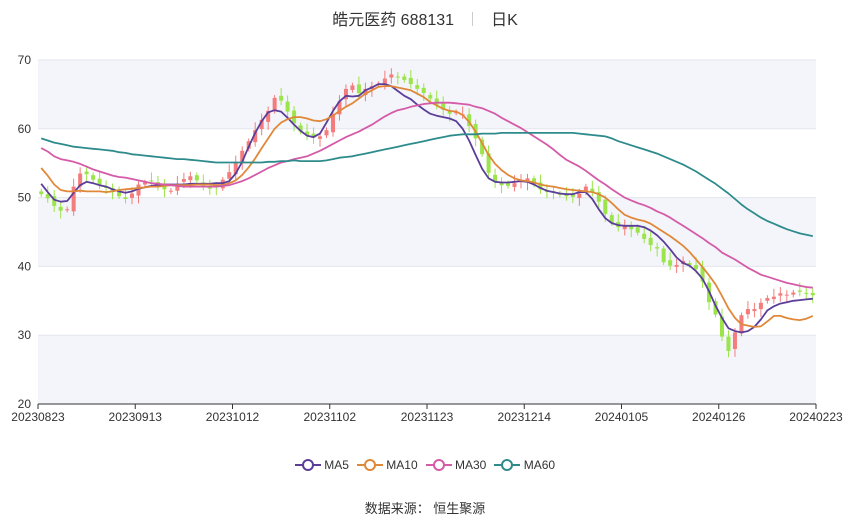 Image resolution: width=850 pixels, height=517 pixels. I want to click on y-tick-label: 30, so click(25, 335).